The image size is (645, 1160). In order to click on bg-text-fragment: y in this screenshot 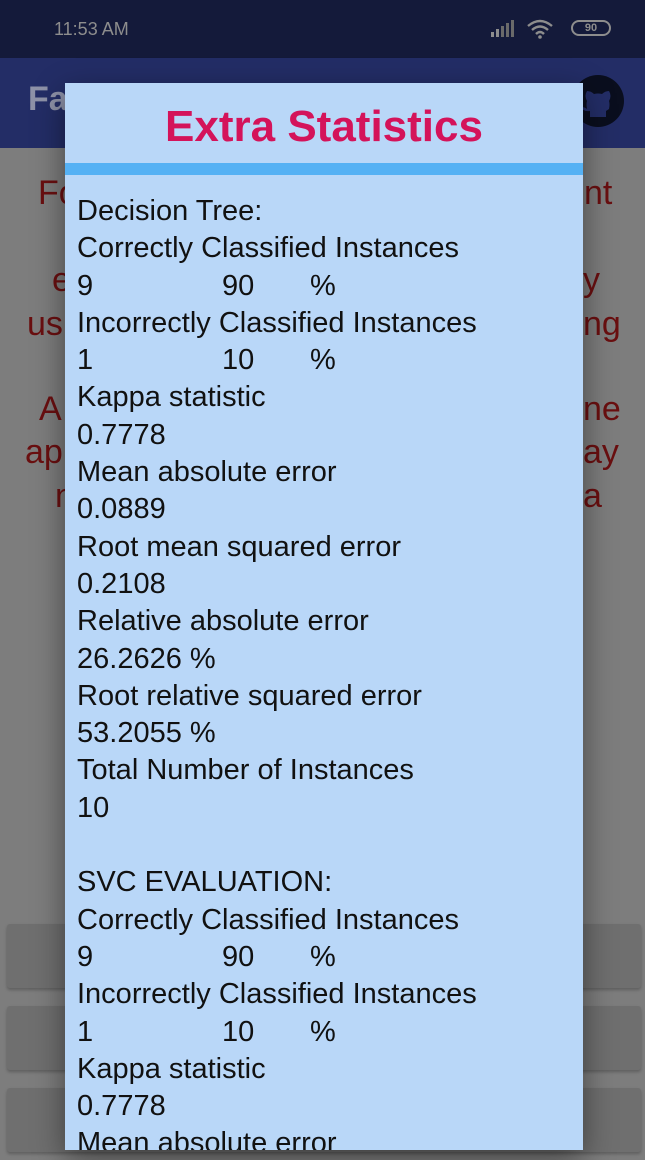, I will do `click(591, 280)`.